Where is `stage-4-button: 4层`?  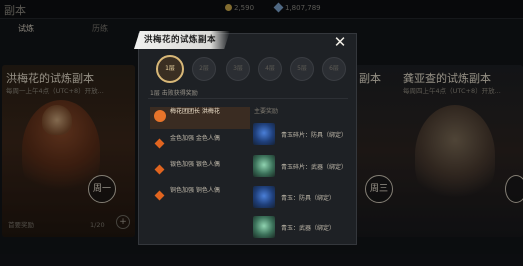 stage-4-button: 4层 is located at coordinates (270, 69).